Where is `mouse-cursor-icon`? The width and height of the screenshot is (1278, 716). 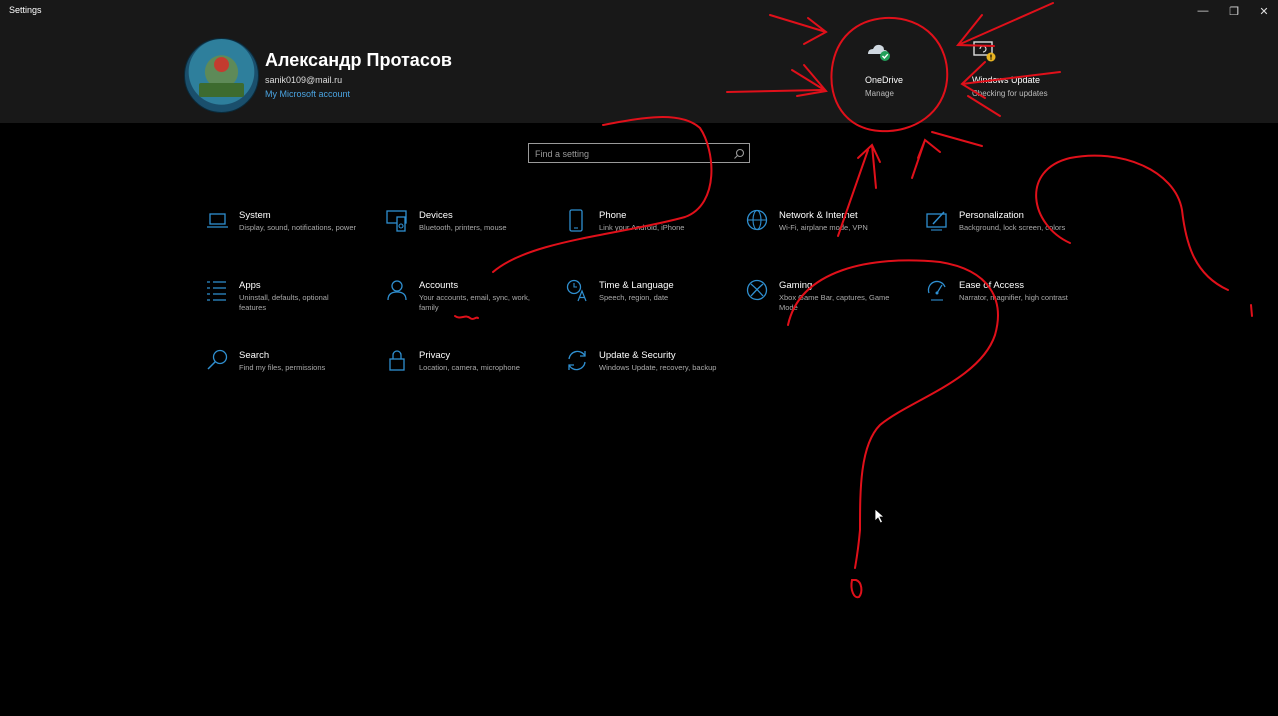
mouse-cursor-icon is located at coordinates (880, 516).